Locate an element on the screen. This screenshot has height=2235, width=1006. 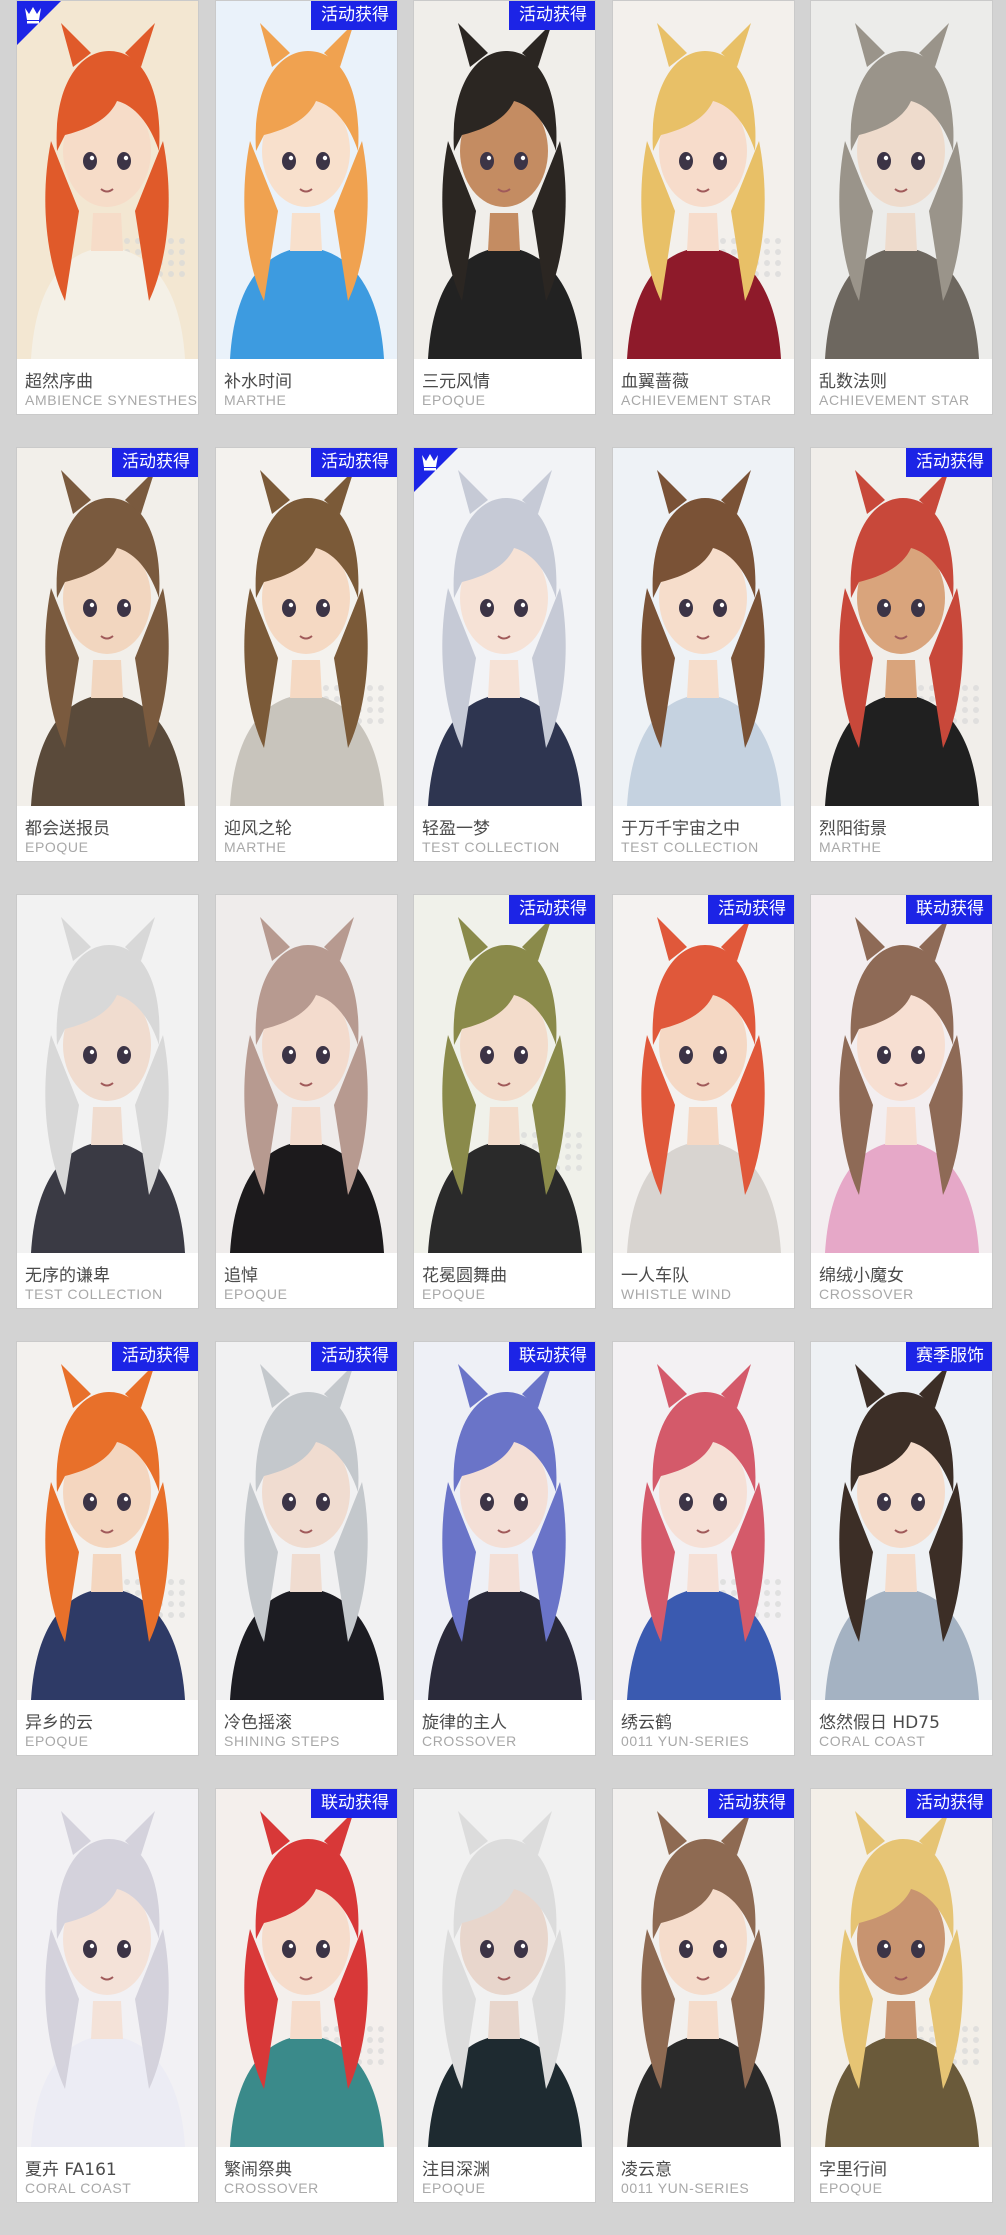
skin-card: 乱数法则 ACHIEVEMENT STAR is located at coordinates (901, 207).